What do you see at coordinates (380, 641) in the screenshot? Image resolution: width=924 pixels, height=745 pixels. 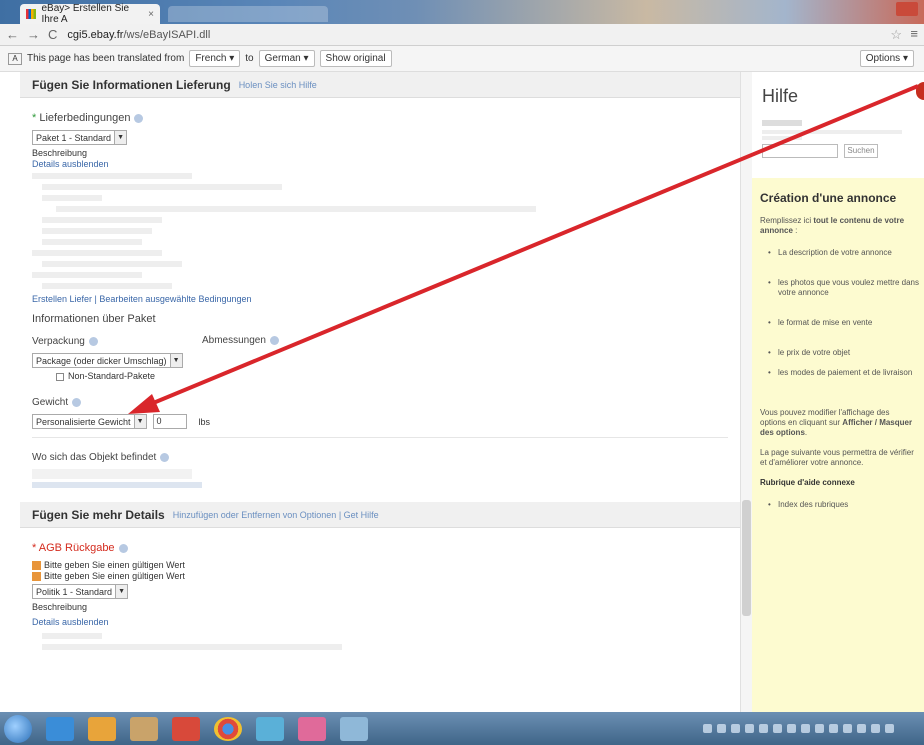 I see `returns-details-faded` at bounding box center [380, 641].